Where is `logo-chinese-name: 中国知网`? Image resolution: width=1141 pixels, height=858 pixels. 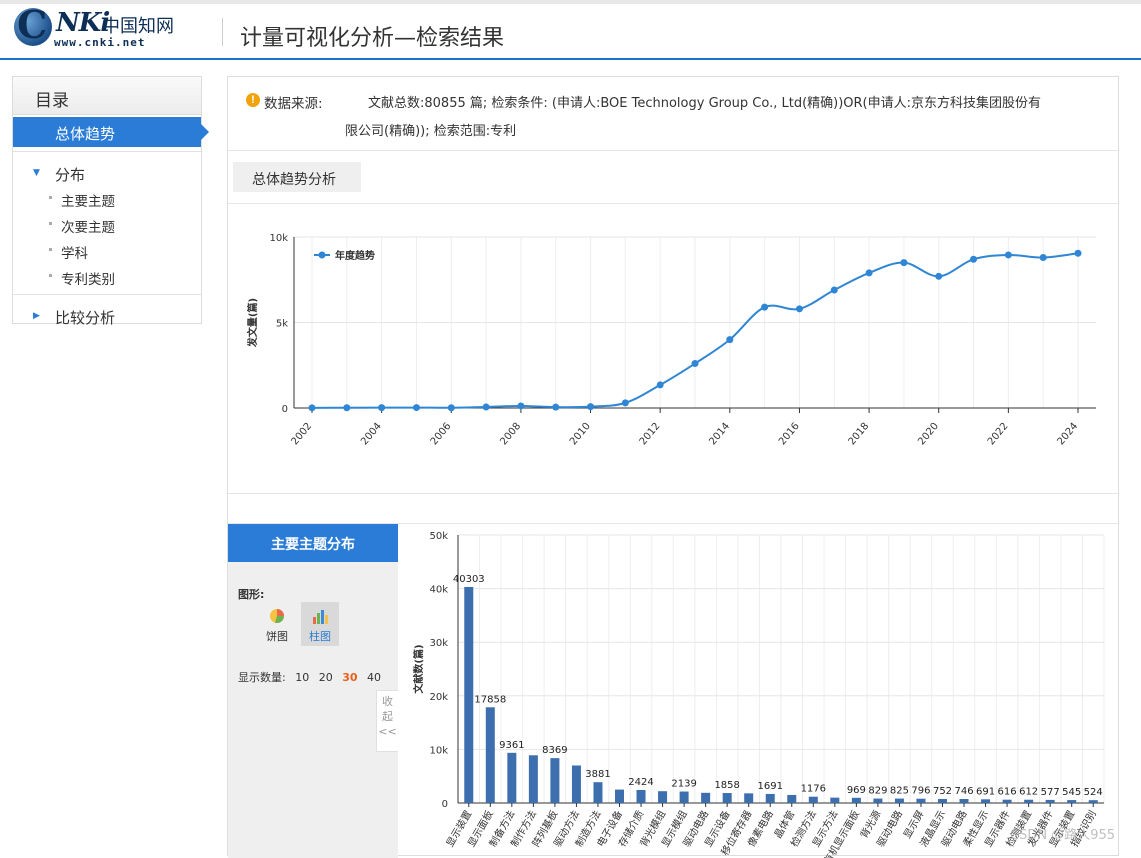 logo-chinese-name: 中国知网 is located at coordinates (138, 26).